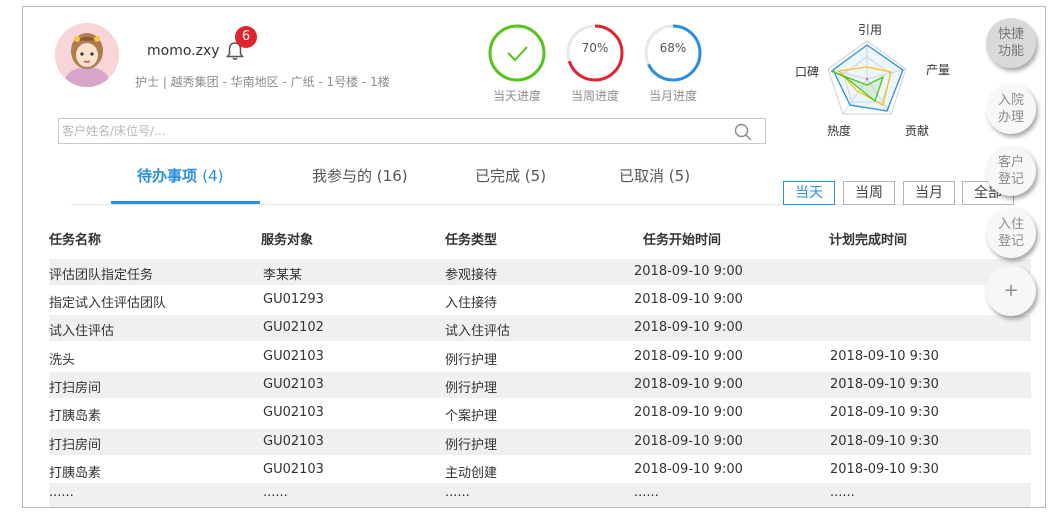 Image resolution: width=1055 pixels, height=518 pixels. I want to click on tab-label: 已取消, so click(642, 176).